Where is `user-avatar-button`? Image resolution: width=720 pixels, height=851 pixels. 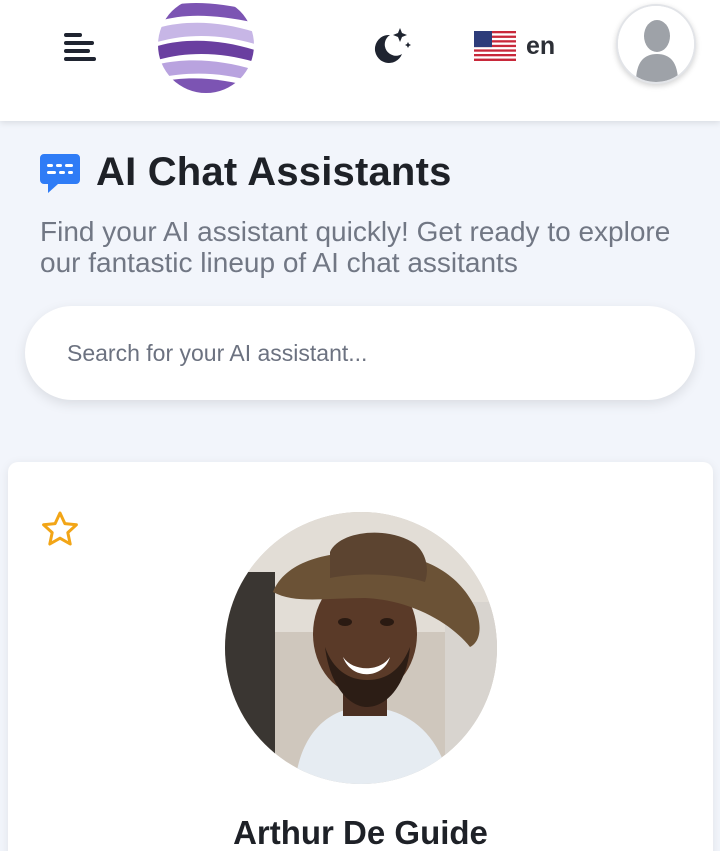 user-avatar-button is located at coordinates (656, 44).